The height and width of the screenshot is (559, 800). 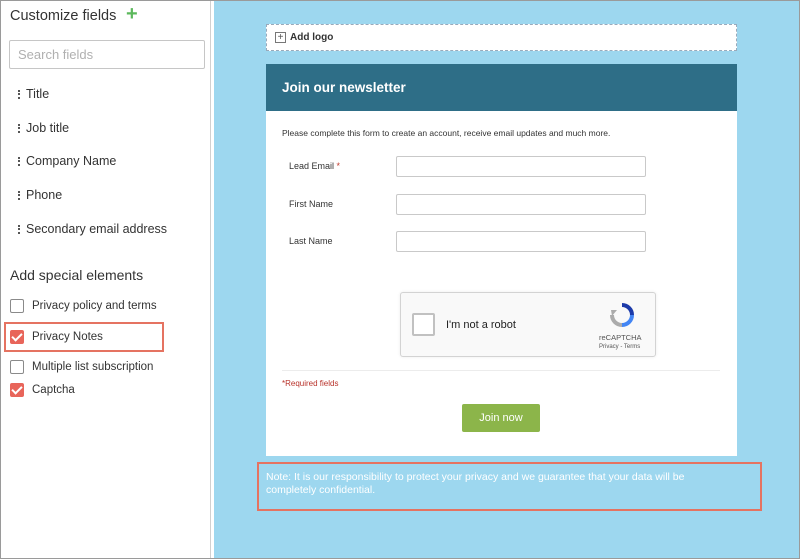 I want to click on last-name-label: Last Name, so click(x=311, y=241).